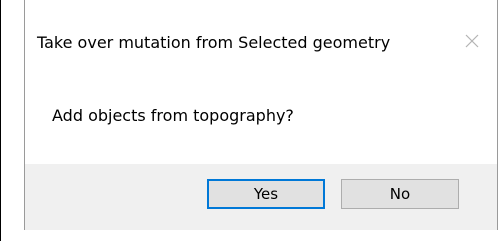 This screenshot has width=498, height=241. Describe the element at coordinates (266, 194) in the screenshot. I see `yes-button: Yes` at that location.